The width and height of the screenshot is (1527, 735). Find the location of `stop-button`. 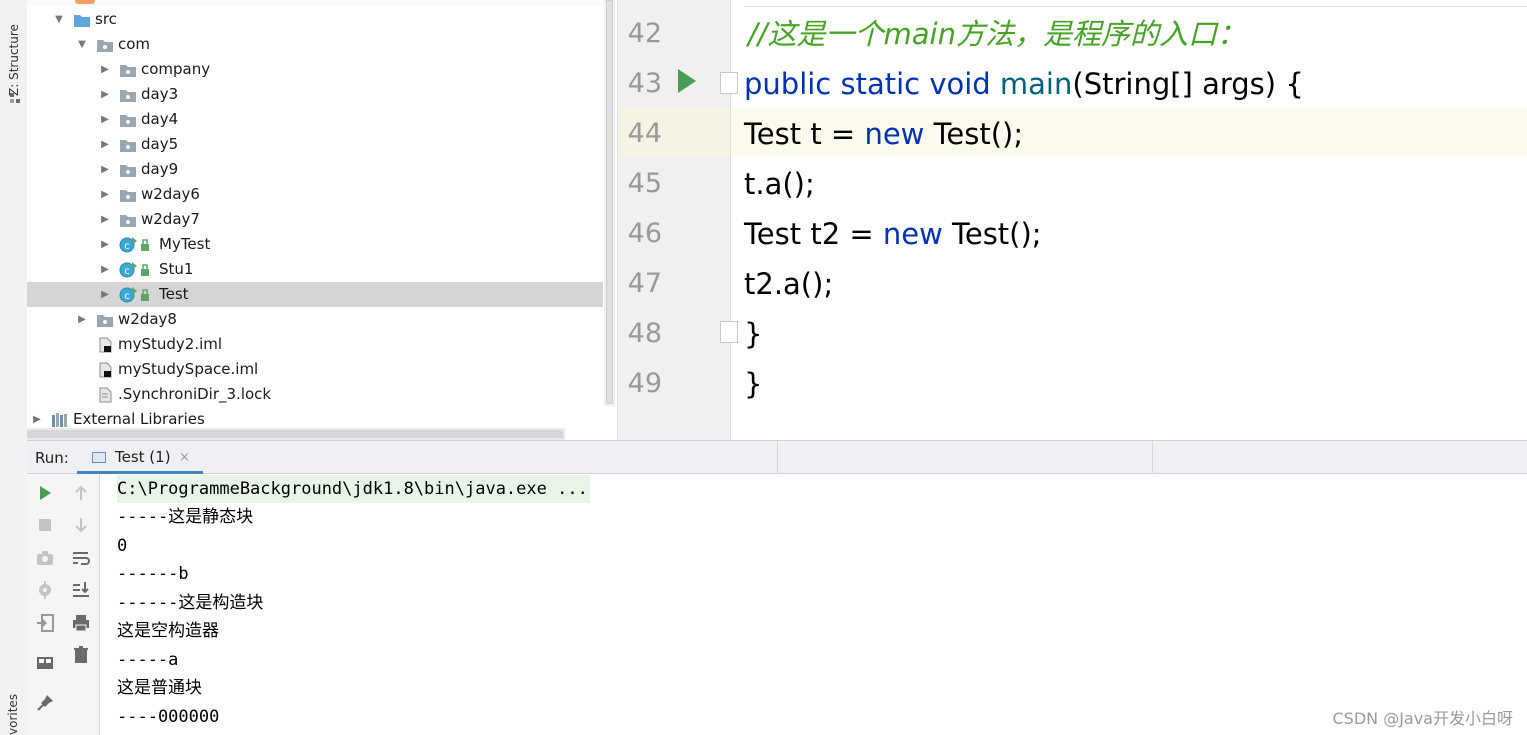

stop-button is located at coordinates (45, 525).